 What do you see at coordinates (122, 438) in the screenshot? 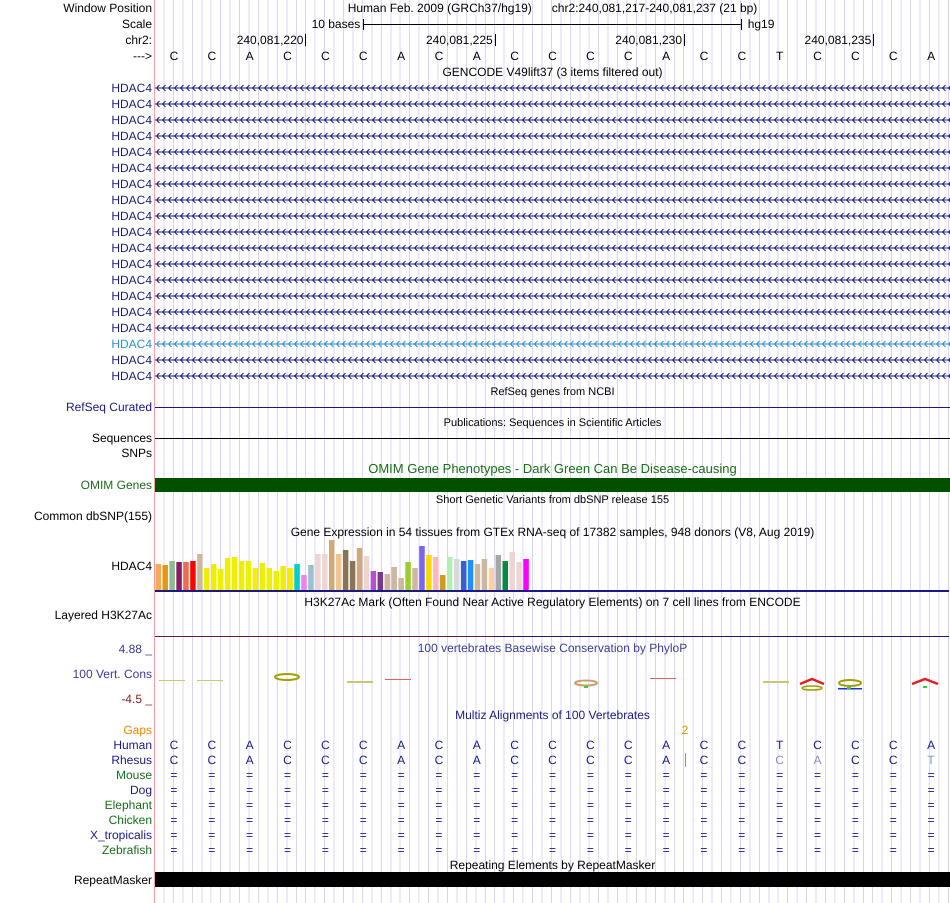
I see `track-label: Sequences` at bounding box center [122, 438].